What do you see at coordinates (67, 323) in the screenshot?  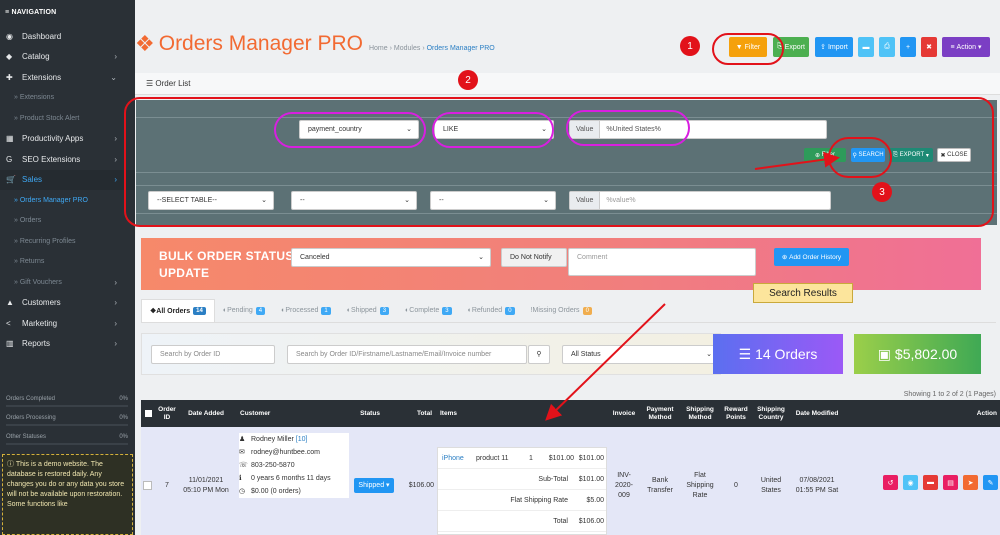 I see `sidebar-item-marketing: < Marketing ›` at bounding box center [67, 323].